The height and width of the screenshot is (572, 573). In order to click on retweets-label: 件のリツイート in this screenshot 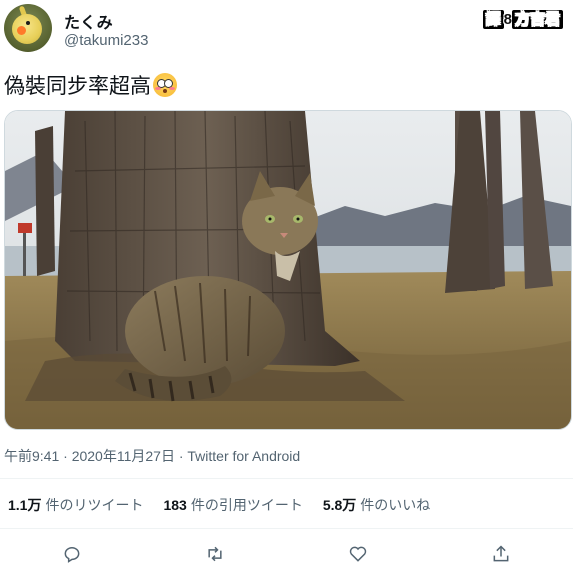, I will do `click(94, 505)`.